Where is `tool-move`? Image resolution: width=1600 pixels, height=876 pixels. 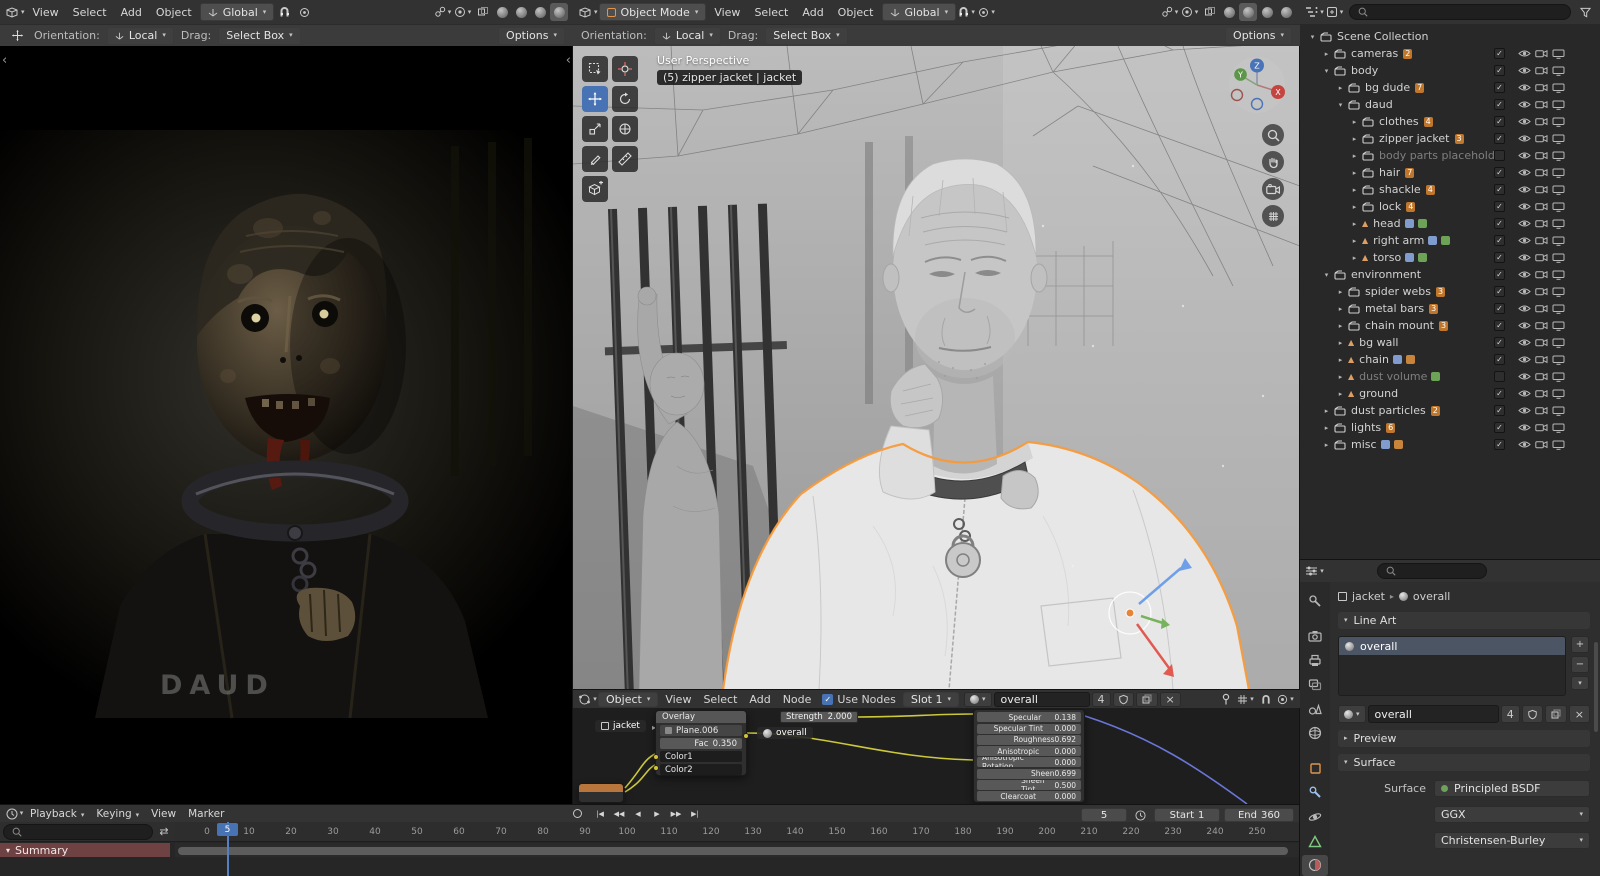 tool-move is located at coordinates (595, 99).